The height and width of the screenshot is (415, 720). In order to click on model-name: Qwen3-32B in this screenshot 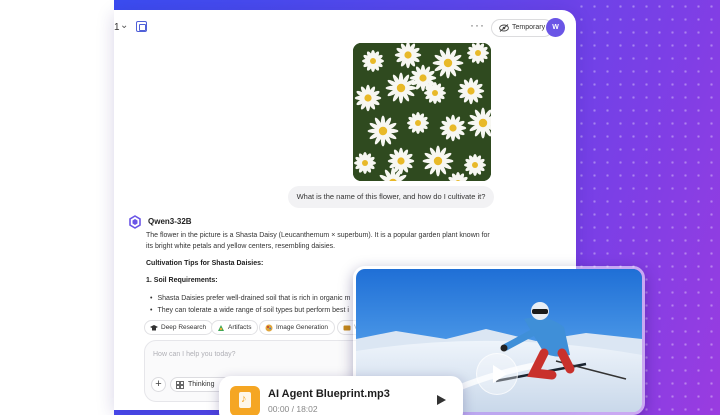, I will do `click(170, 221)`.